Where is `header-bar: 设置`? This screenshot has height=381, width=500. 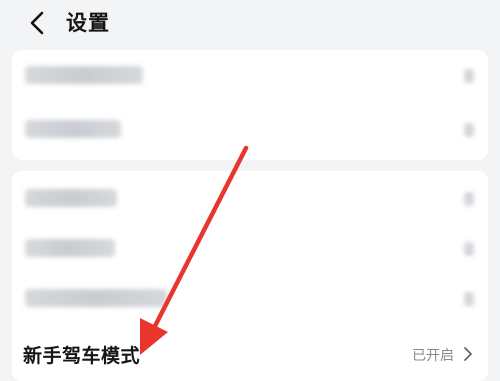
header-bar: 设置 is located at coordinates (250, 23).